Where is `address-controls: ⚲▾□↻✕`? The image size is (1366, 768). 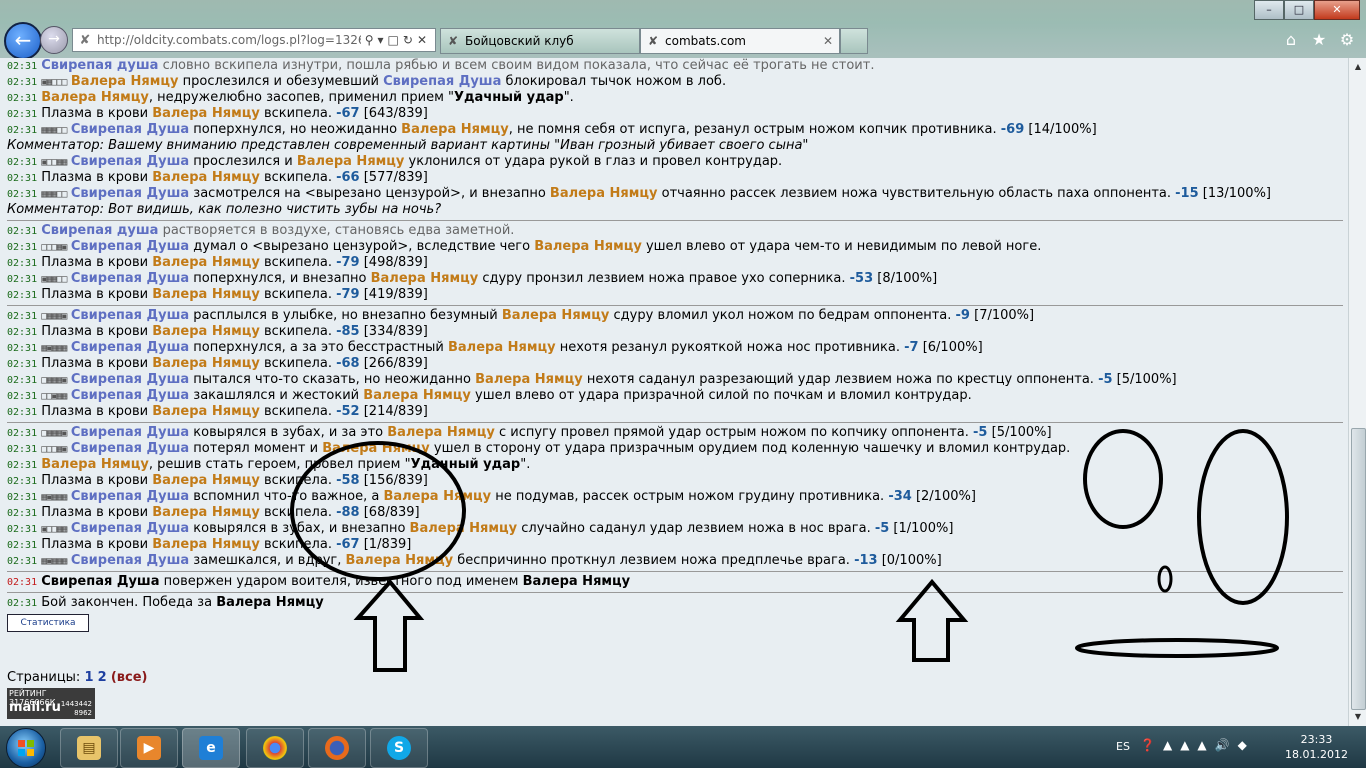 address-controls: ⚲▾□↻✕ is located at coordinates (395, 40).